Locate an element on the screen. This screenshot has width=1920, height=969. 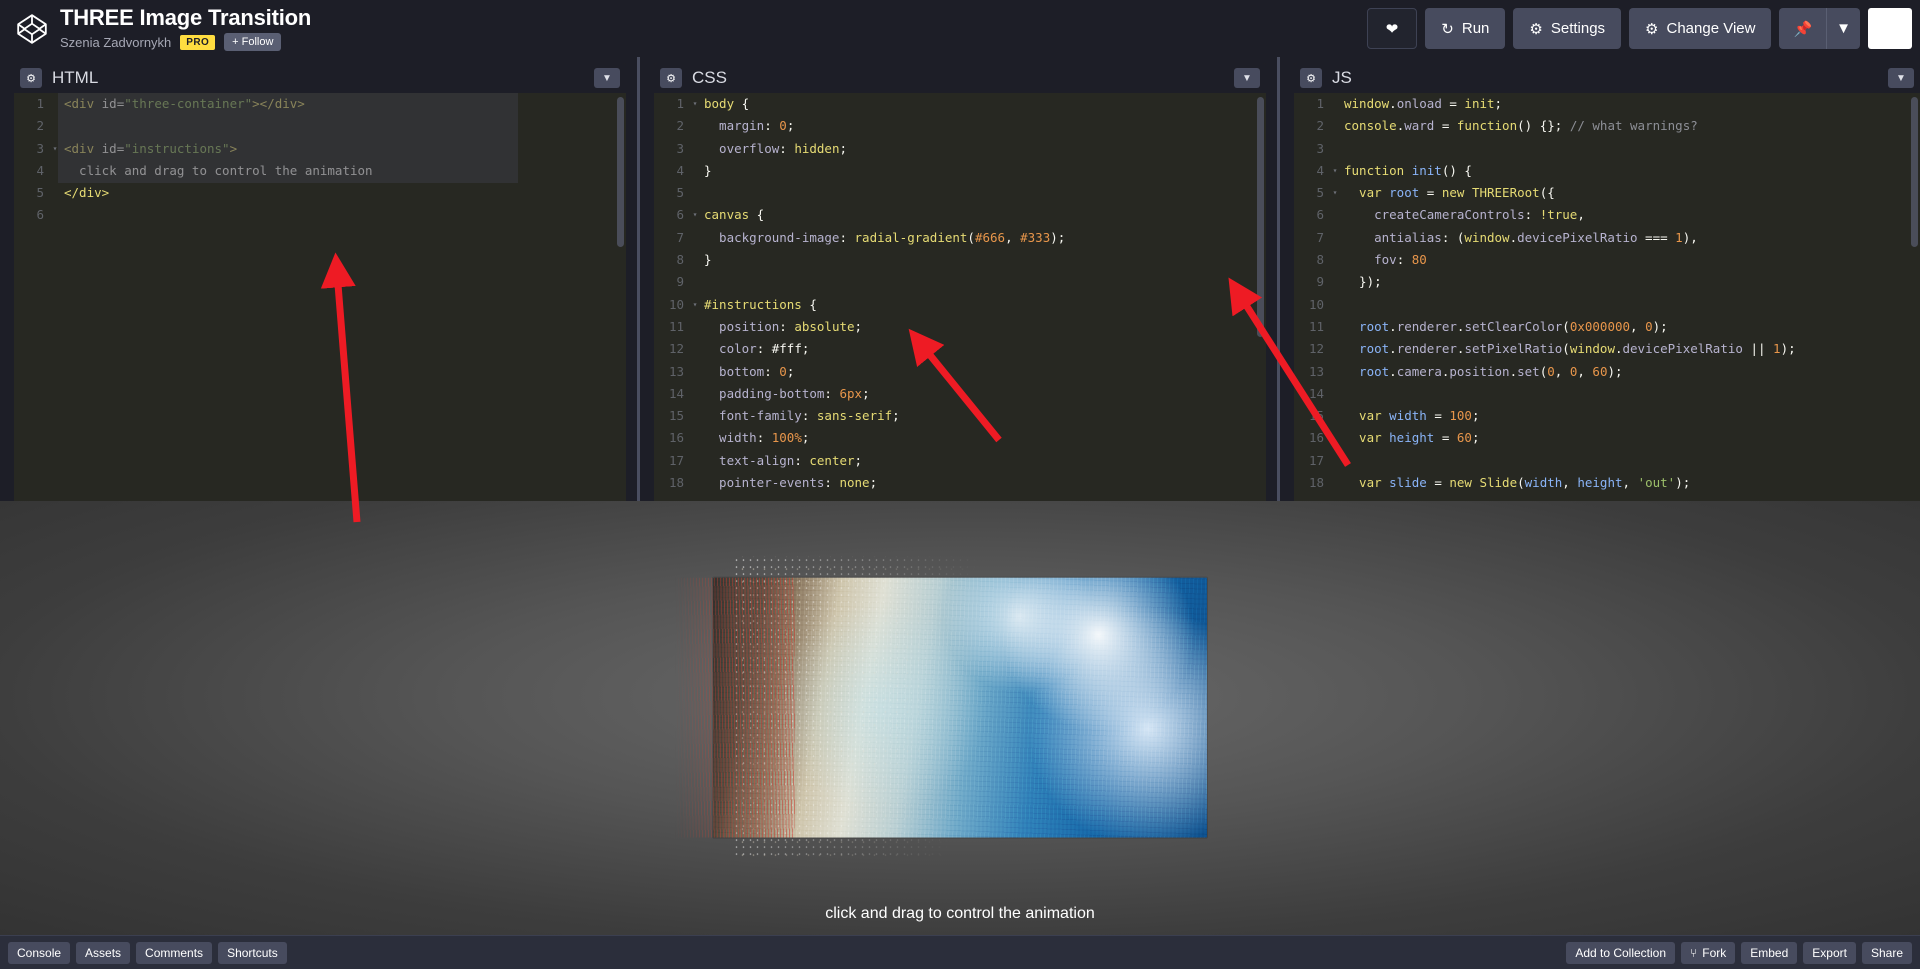
console-button: Console is located at coordinates (39, 952).